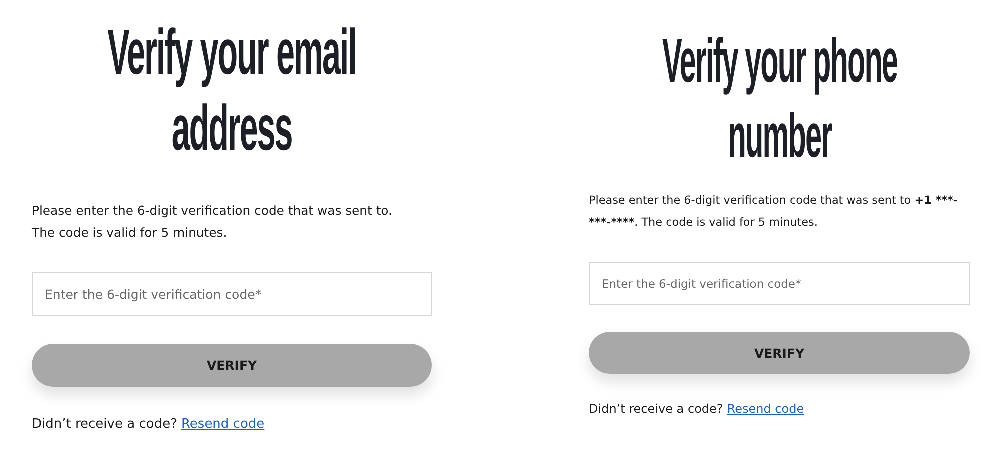  I want to click on page-heading: Verify your phone number, so click(779, 99).